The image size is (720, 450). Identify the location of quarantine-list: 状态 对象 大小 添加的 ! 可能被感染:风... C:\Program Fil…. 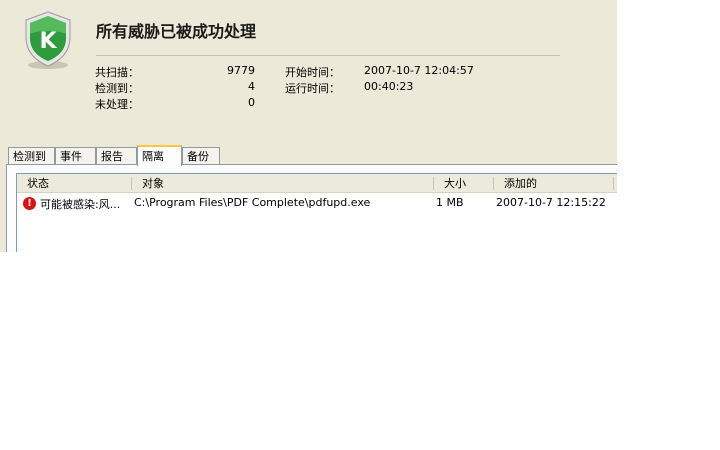
(316, 212).